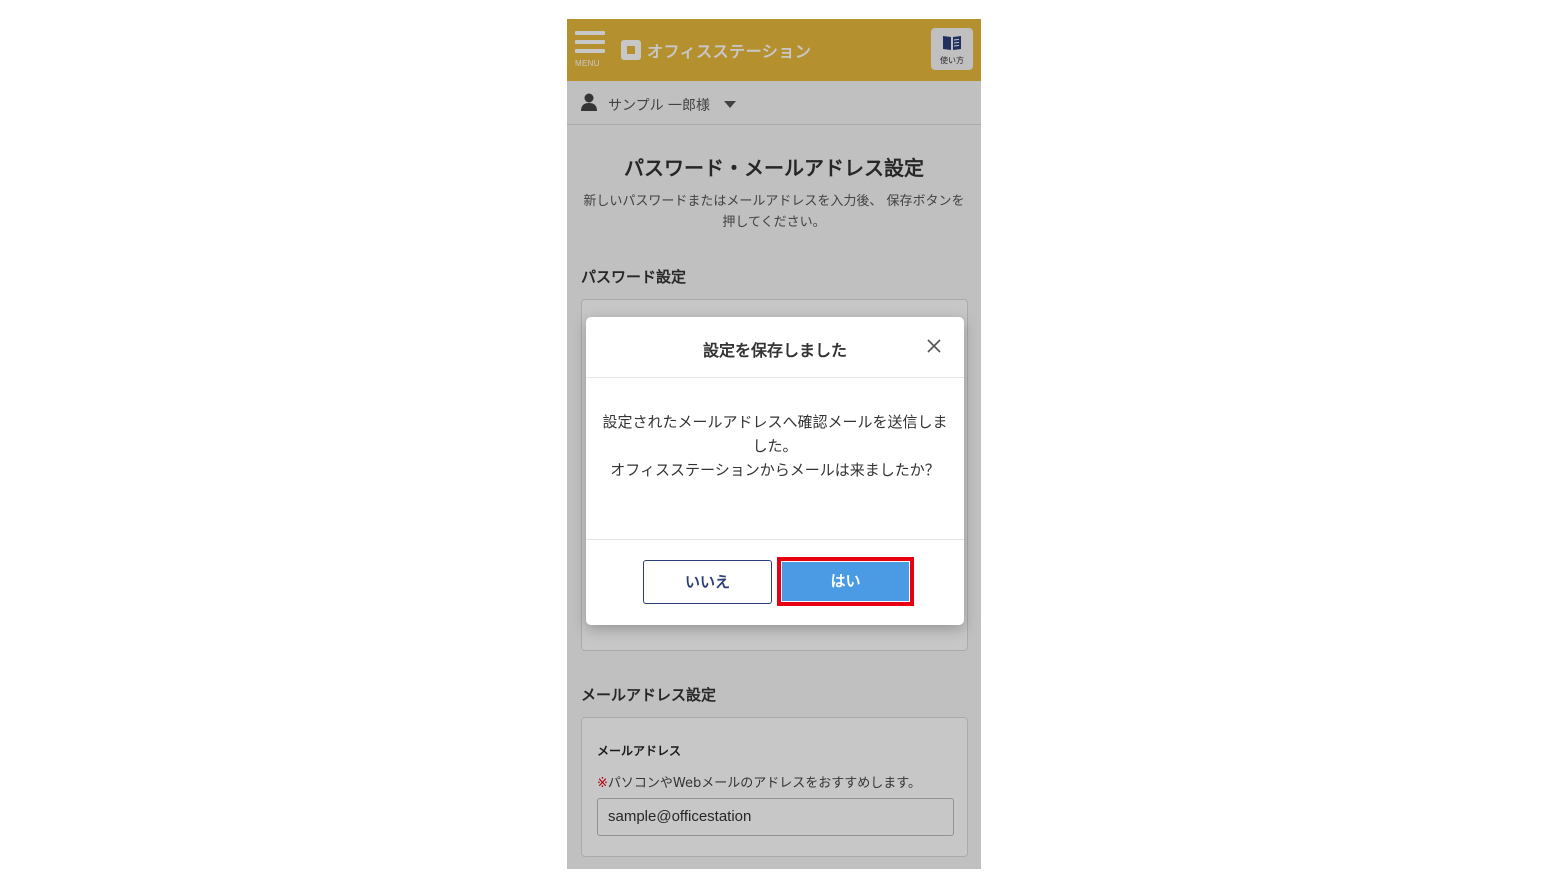 The width and height of the screenshot is (1550, 885). What do you see at coordinates (775, 434) in the screenshot?
I see `dialog-message-line1: 設定されたメールアドレスへ確認メールを送信しました。` at bounding box center [775, 434].